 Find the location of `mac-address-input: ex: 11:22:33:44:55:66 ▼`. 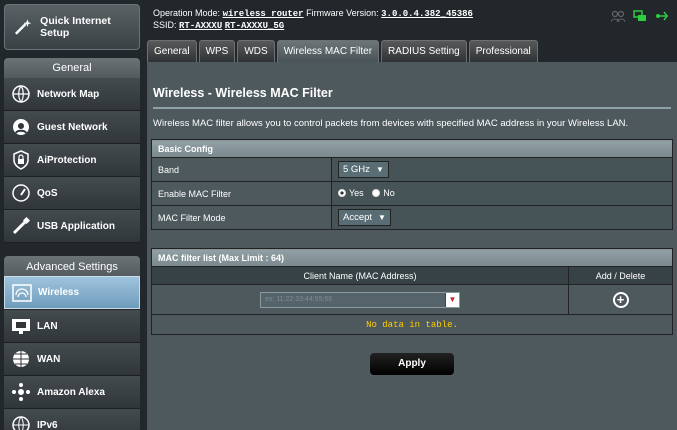

mac-address-input: ex: 11:22:33:44:55:66 ▼ is located at coordinates (360, 299).